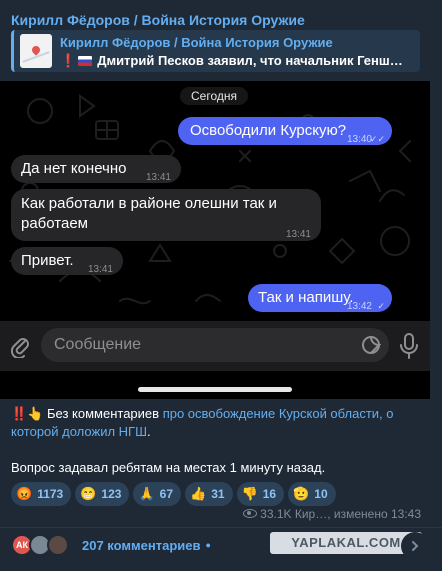  I want to click on reactions-bar: 😡 1173 😁 123 🙏 67 👍 31 👎 16 🫡 10, so click(173, 494).